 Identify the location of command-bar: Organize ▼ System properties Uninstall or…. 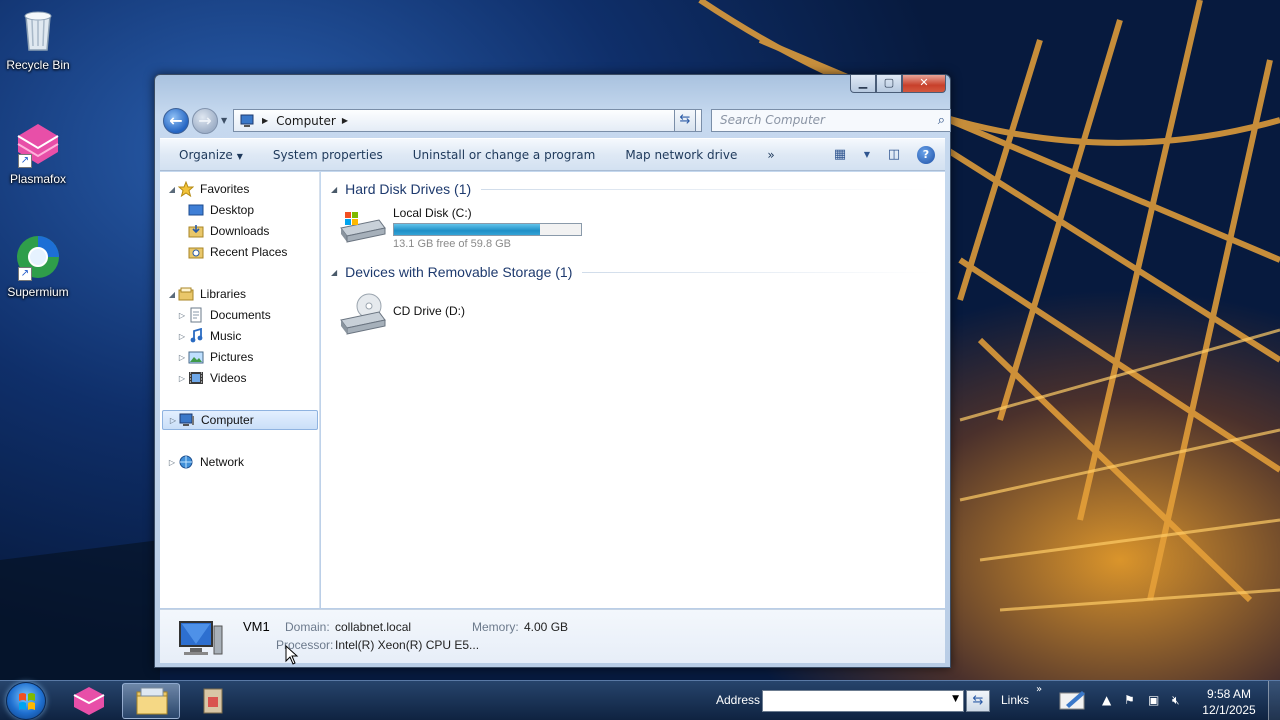
(552, 154).